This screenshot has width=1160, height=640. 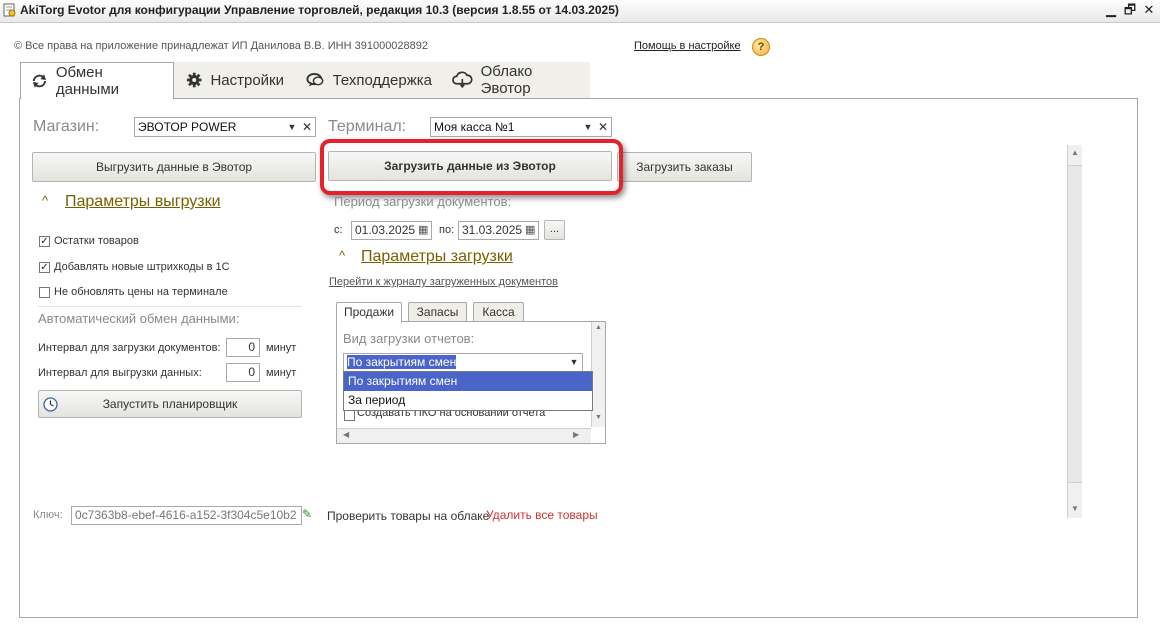 What do you see at coordinates (1130, 10) in the screenshot?
I see `restore-button: 🗗` at bounding box center [1130, 10].